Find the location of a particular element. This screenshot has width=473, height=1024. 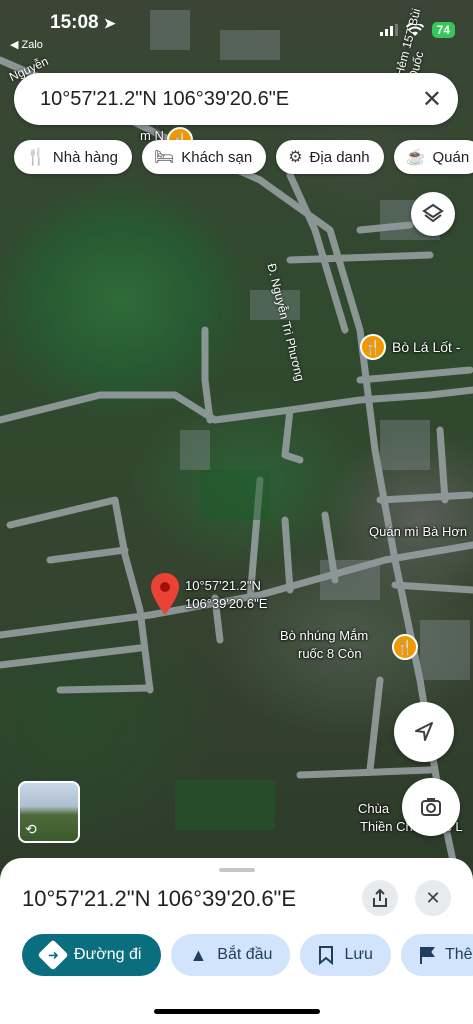

directions-label: Đường đi is located at coordinates (108, 954).